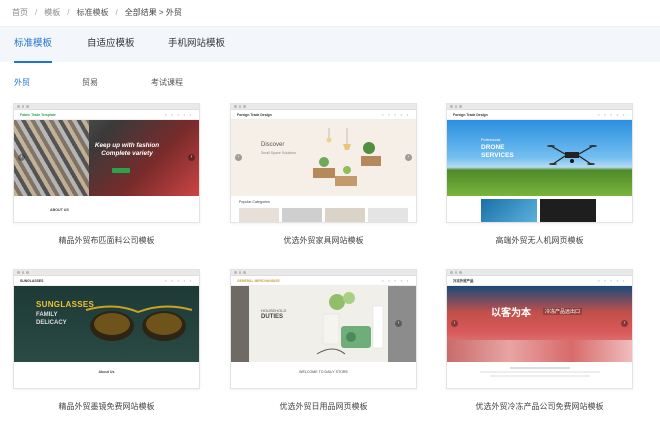  Describe the element at coordinates (59, 210) in the screenshot. I see `thumbnail-section-title: ABOUT US` at that location.